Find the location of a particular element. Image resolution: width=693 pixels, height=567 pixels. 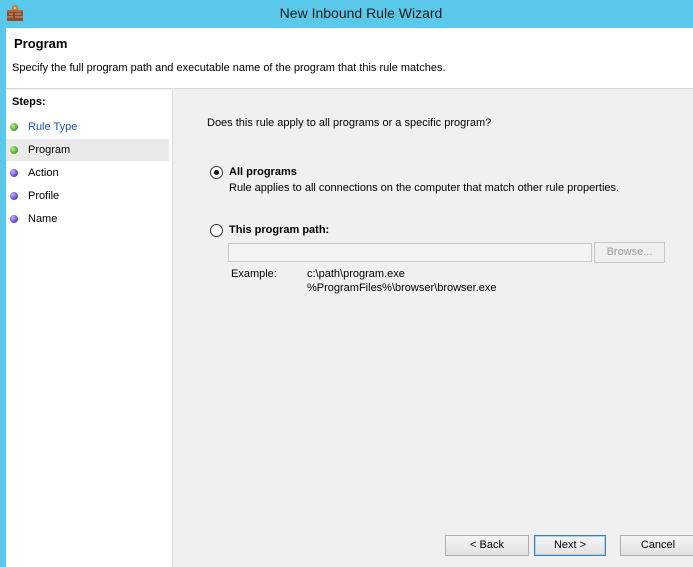

step-name: Name is located at coordinates (87, 219).